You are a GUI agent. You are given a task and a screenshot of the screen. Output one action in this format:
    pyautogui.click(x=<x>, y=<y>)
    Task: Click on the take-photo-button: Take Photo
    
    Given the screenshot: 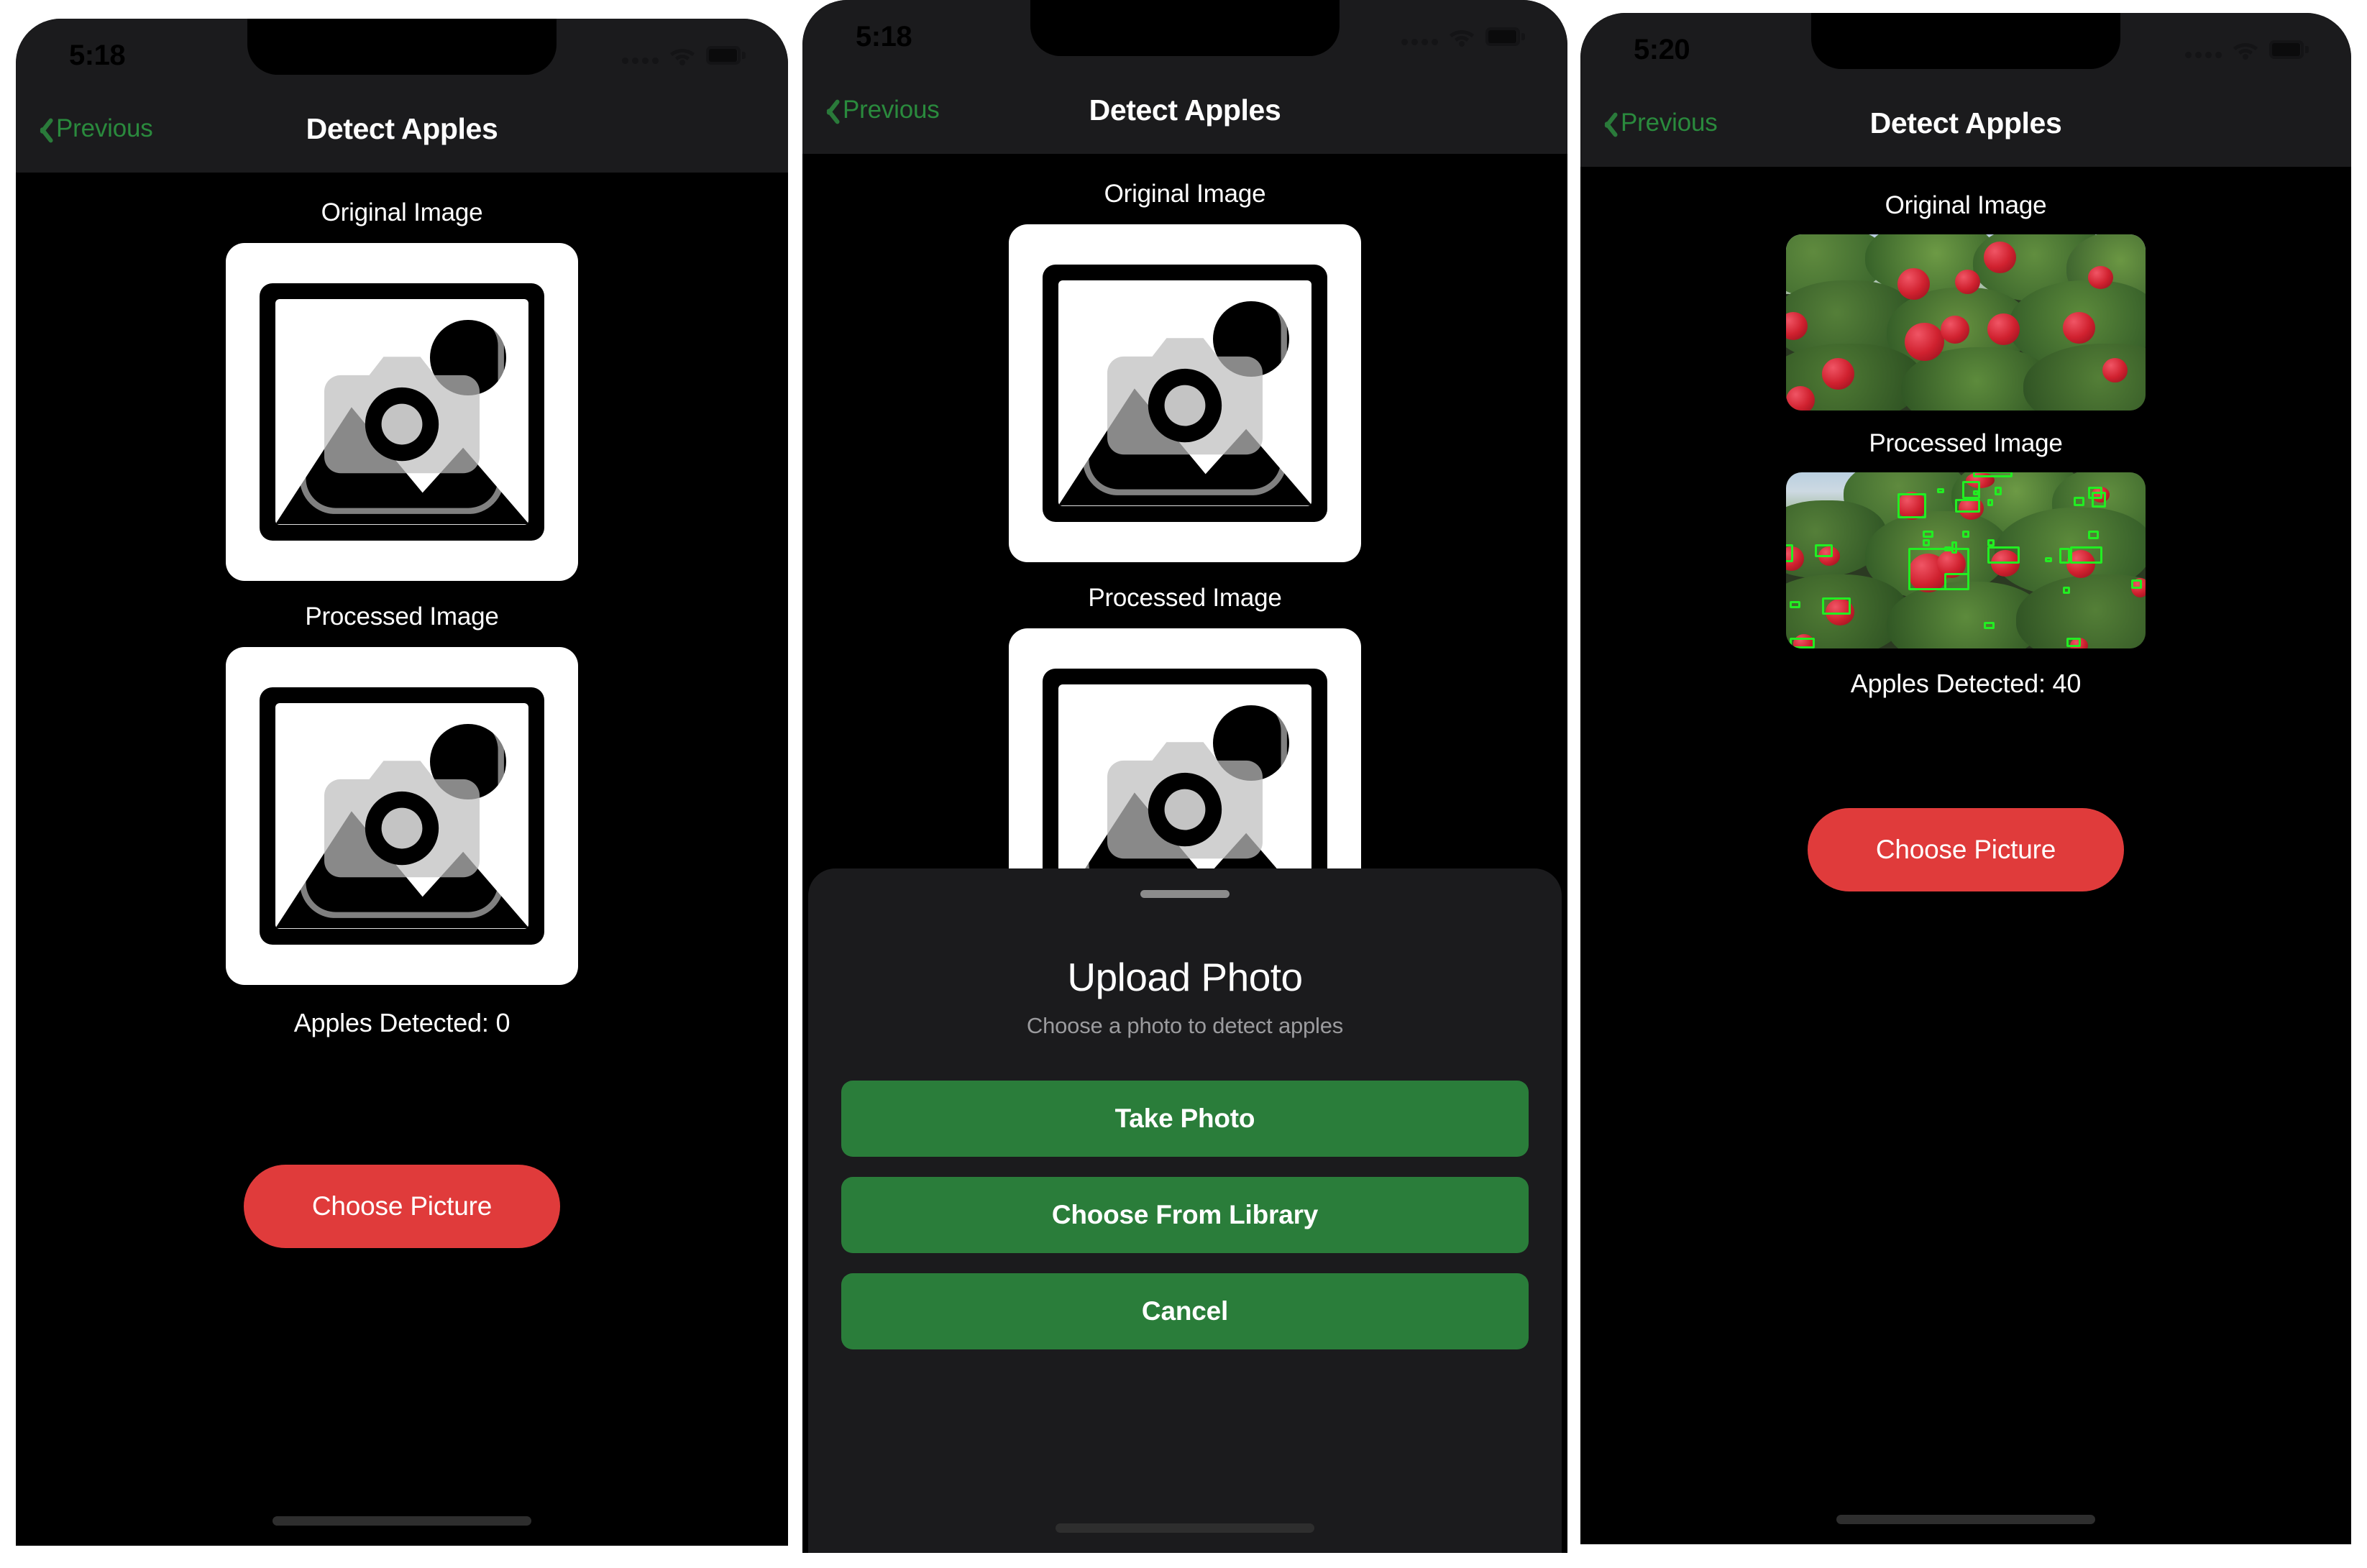 What is the action you would take?
    pyautogui.click(x=1185, y=1119)
    